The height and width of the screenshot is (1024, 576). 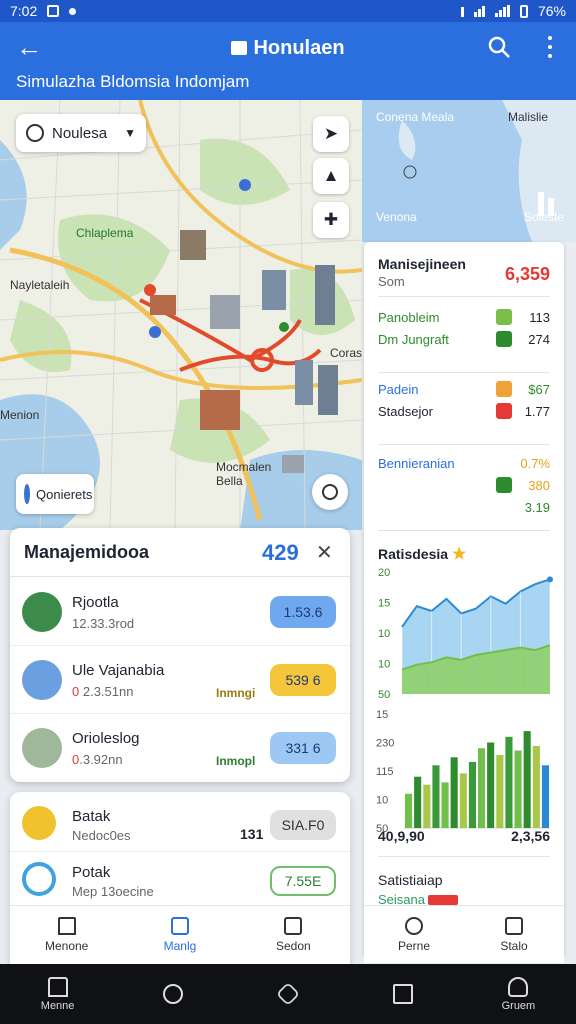 I want to click on player-icon, so click(x=504, y=485).